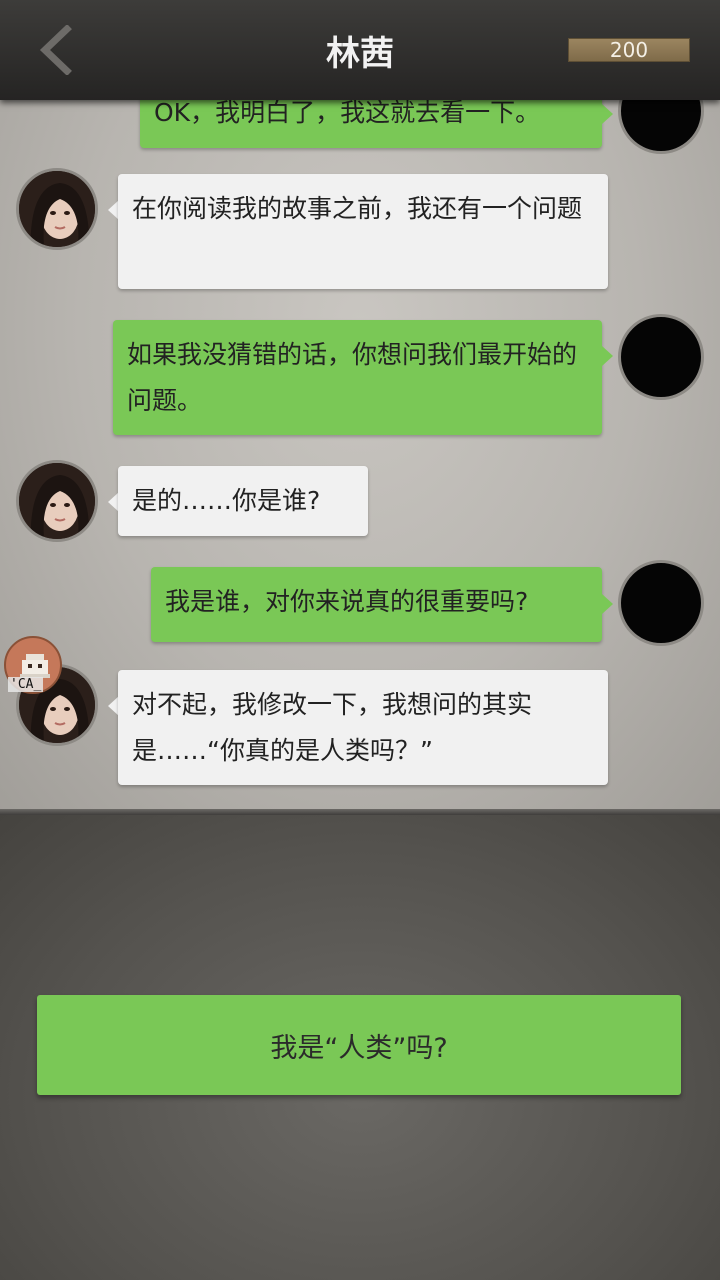 The image size is (720, 1280). I want to click on npc-message: 对不起，我修改一下，我想问的其实是……“你真的是人类吗？”, so click(363, 727).